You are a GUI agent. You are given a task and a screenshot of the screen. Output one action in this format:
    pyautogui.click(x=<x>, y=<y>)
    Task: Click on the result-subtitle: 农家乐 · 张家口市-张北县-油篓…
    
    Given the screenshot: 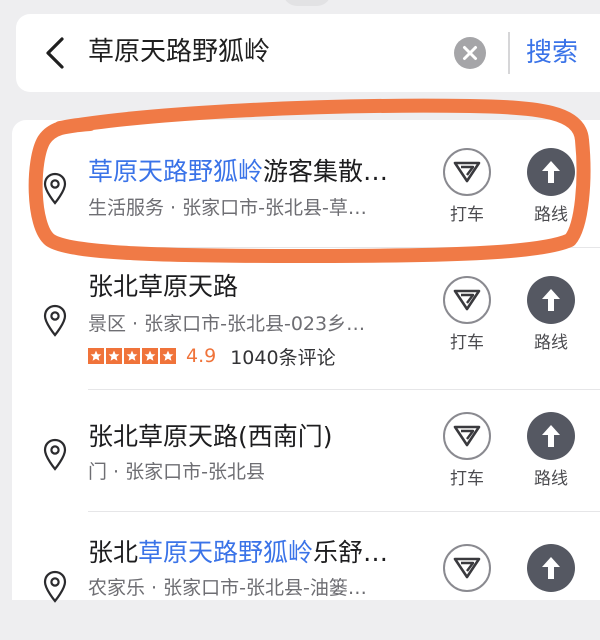 What is the action you would take?
    pyautogui.click(x=227, y=588)
    